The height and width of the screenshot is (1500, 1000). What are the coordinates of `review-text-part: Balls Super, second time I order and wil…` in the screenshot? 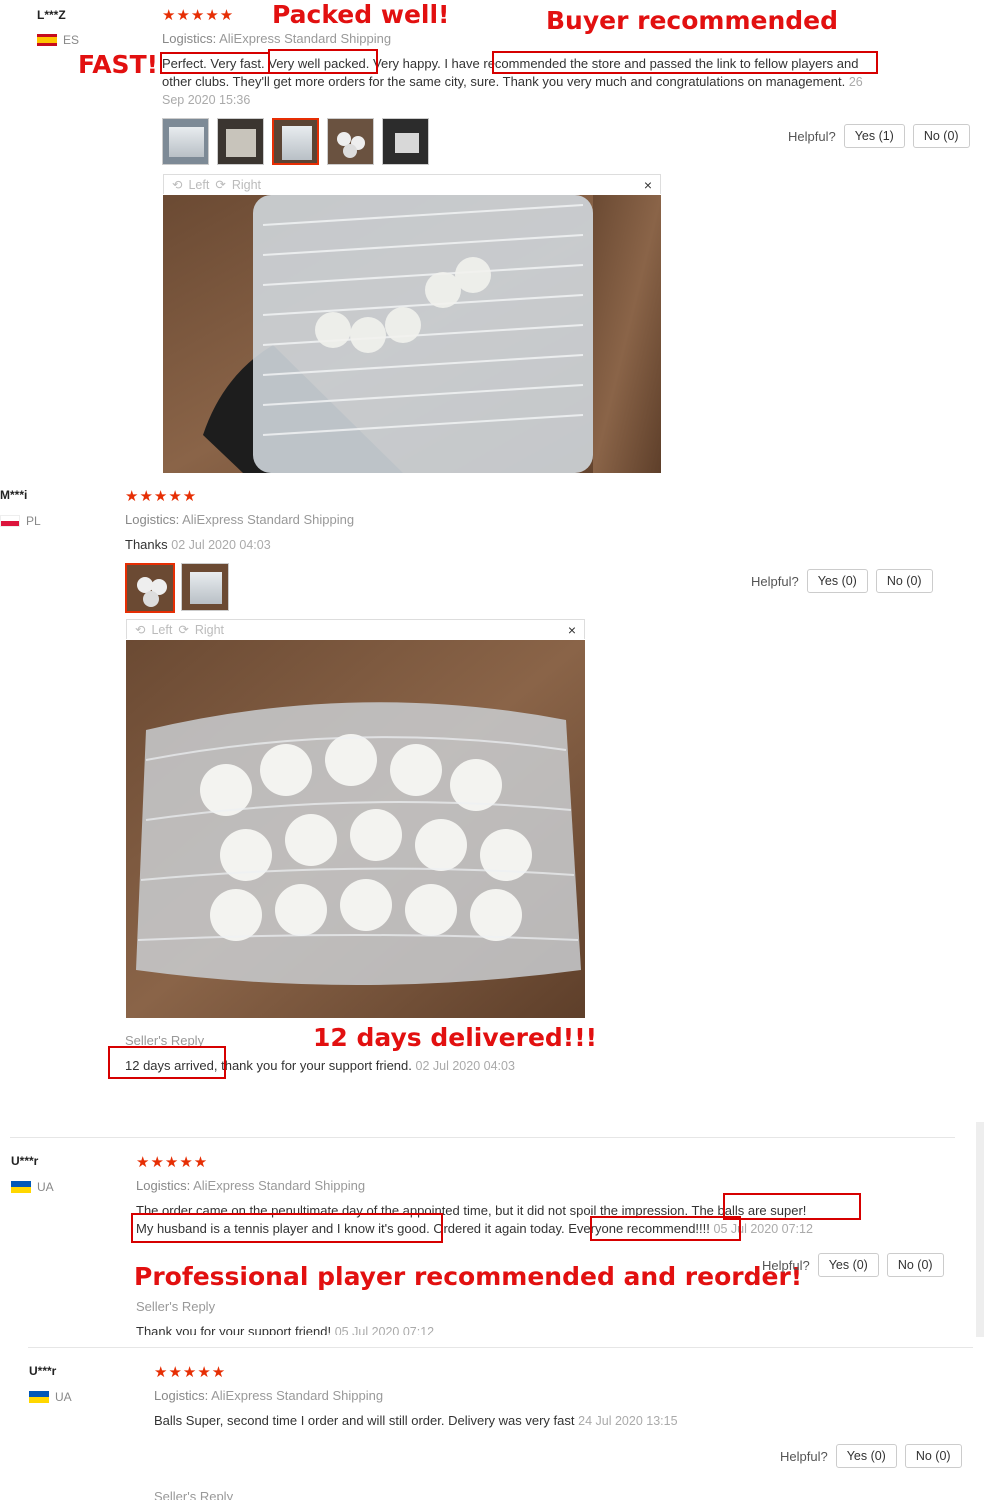 It's located at (364, 1420).